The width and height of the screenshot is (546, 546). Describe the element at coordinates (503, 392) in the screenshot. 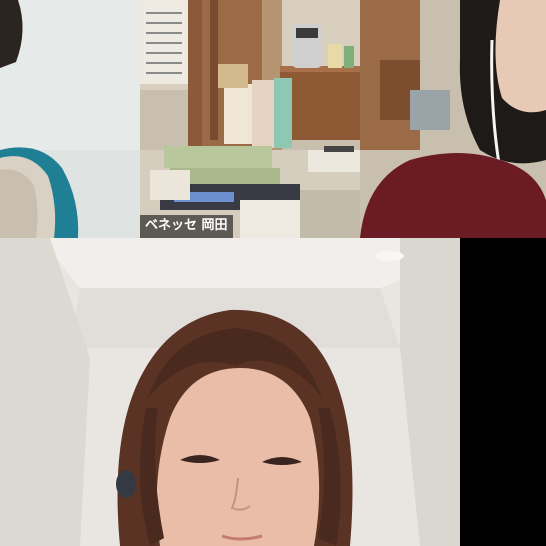

I see `empty-grid-area` at that location.